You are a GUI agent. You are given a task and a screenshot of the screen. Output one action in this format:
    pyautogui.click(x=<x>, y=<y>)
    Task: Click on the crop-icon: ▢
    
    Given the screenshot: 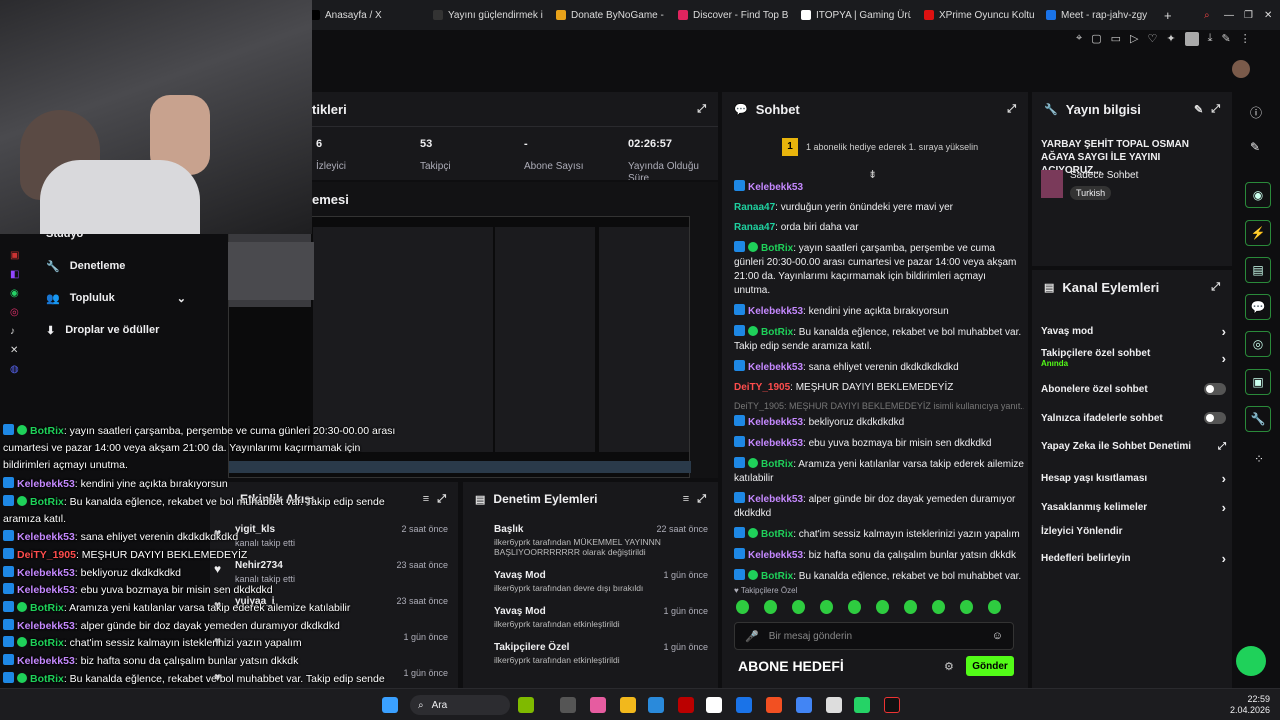 What is the action you would take?
    pyautogui.click(x=1096, y=39)
    